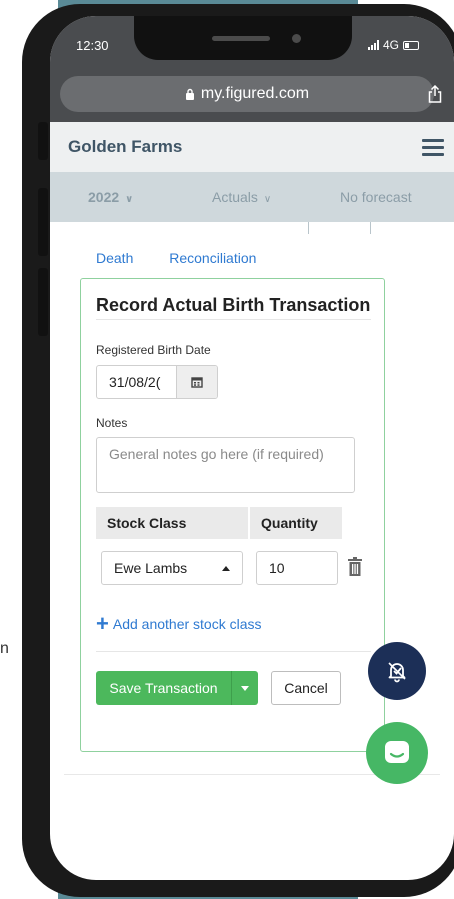 The width and height of the screenshot is (454, 899). I want to click on app-header: Golden Farms, so click(252, 147).